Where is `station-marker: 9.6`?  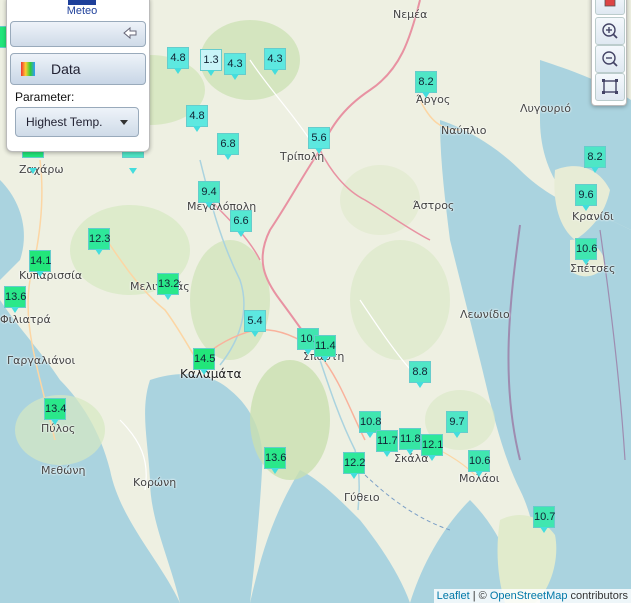 station-marker: 9.6 is located at coordinates (586, 197).